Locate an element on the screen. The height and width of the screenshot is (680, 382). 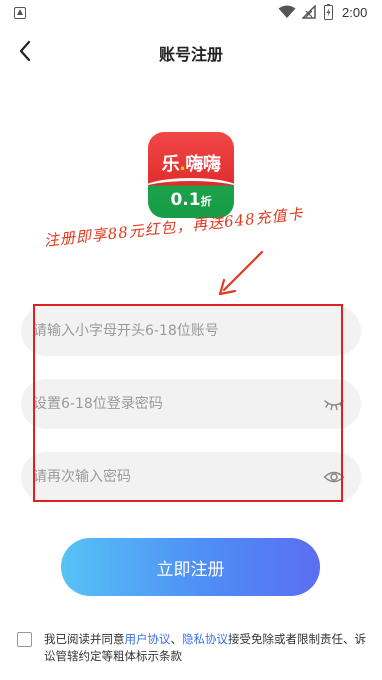
agreement-text: 我已阅读并同意用户协议、隐私协议接受免除或者限制责任、诉讼管辖约定等粗体标示条款 is located at coordinates (206, 648).